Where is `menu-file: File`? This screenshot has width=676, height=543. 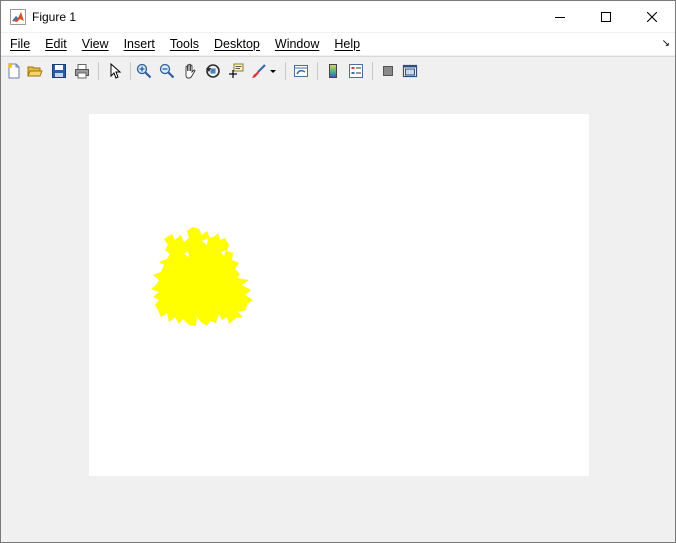 menu-file: File is located at coordinates (19, 44).